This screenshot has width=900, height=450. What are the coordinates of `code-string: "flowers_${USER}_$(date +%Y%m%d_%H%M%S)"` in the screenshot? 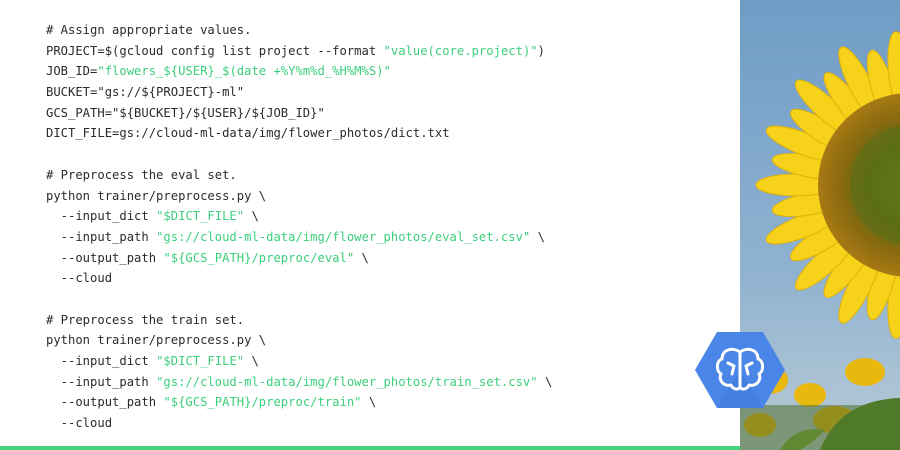 It's located at (244, 71).